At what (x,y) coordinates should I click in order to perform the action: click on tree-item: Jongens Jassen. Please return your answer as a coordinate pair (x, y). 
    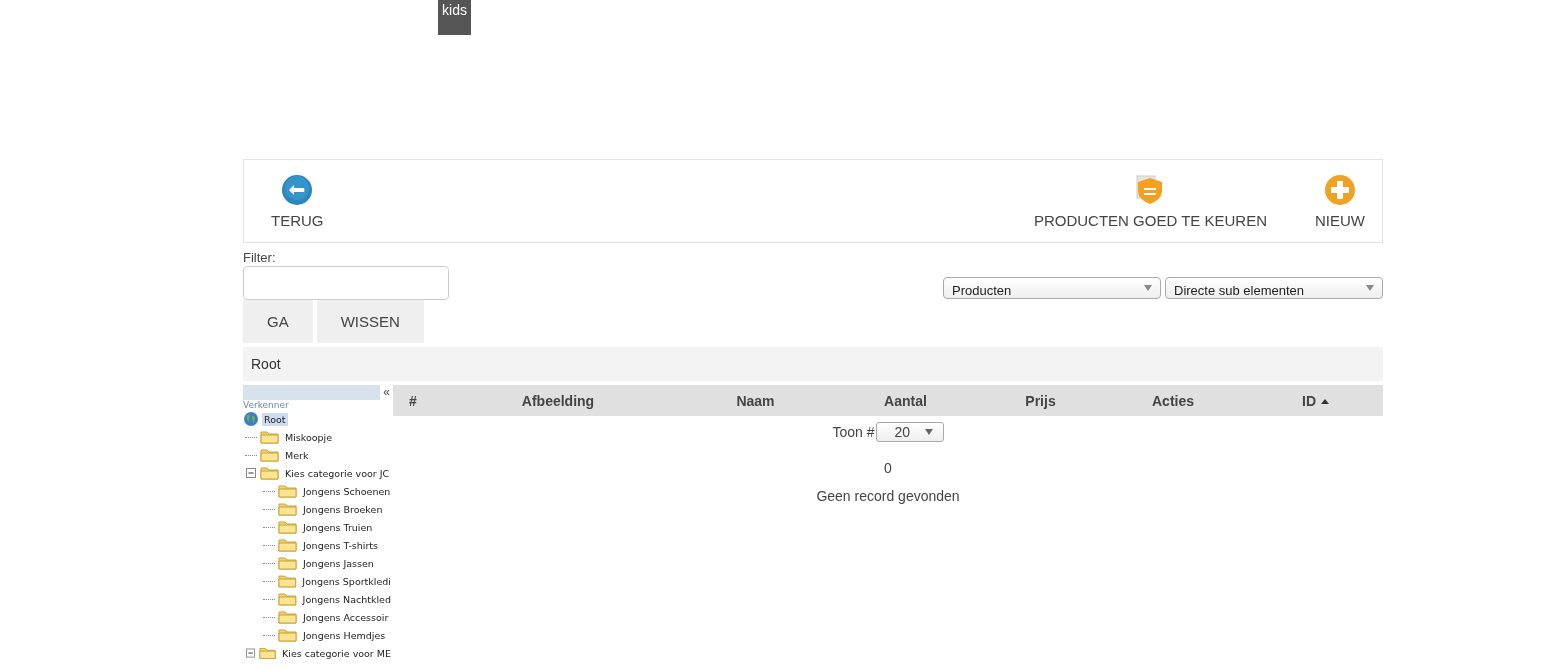
    Looking at the image, I should click on (338, 563).